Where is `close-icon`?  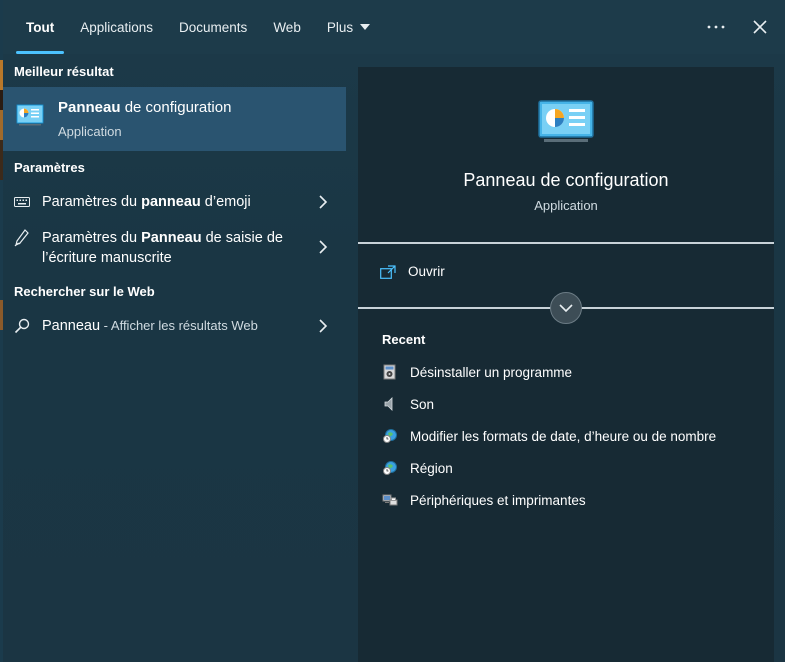 close-icon is located at coordinates (760, 27).